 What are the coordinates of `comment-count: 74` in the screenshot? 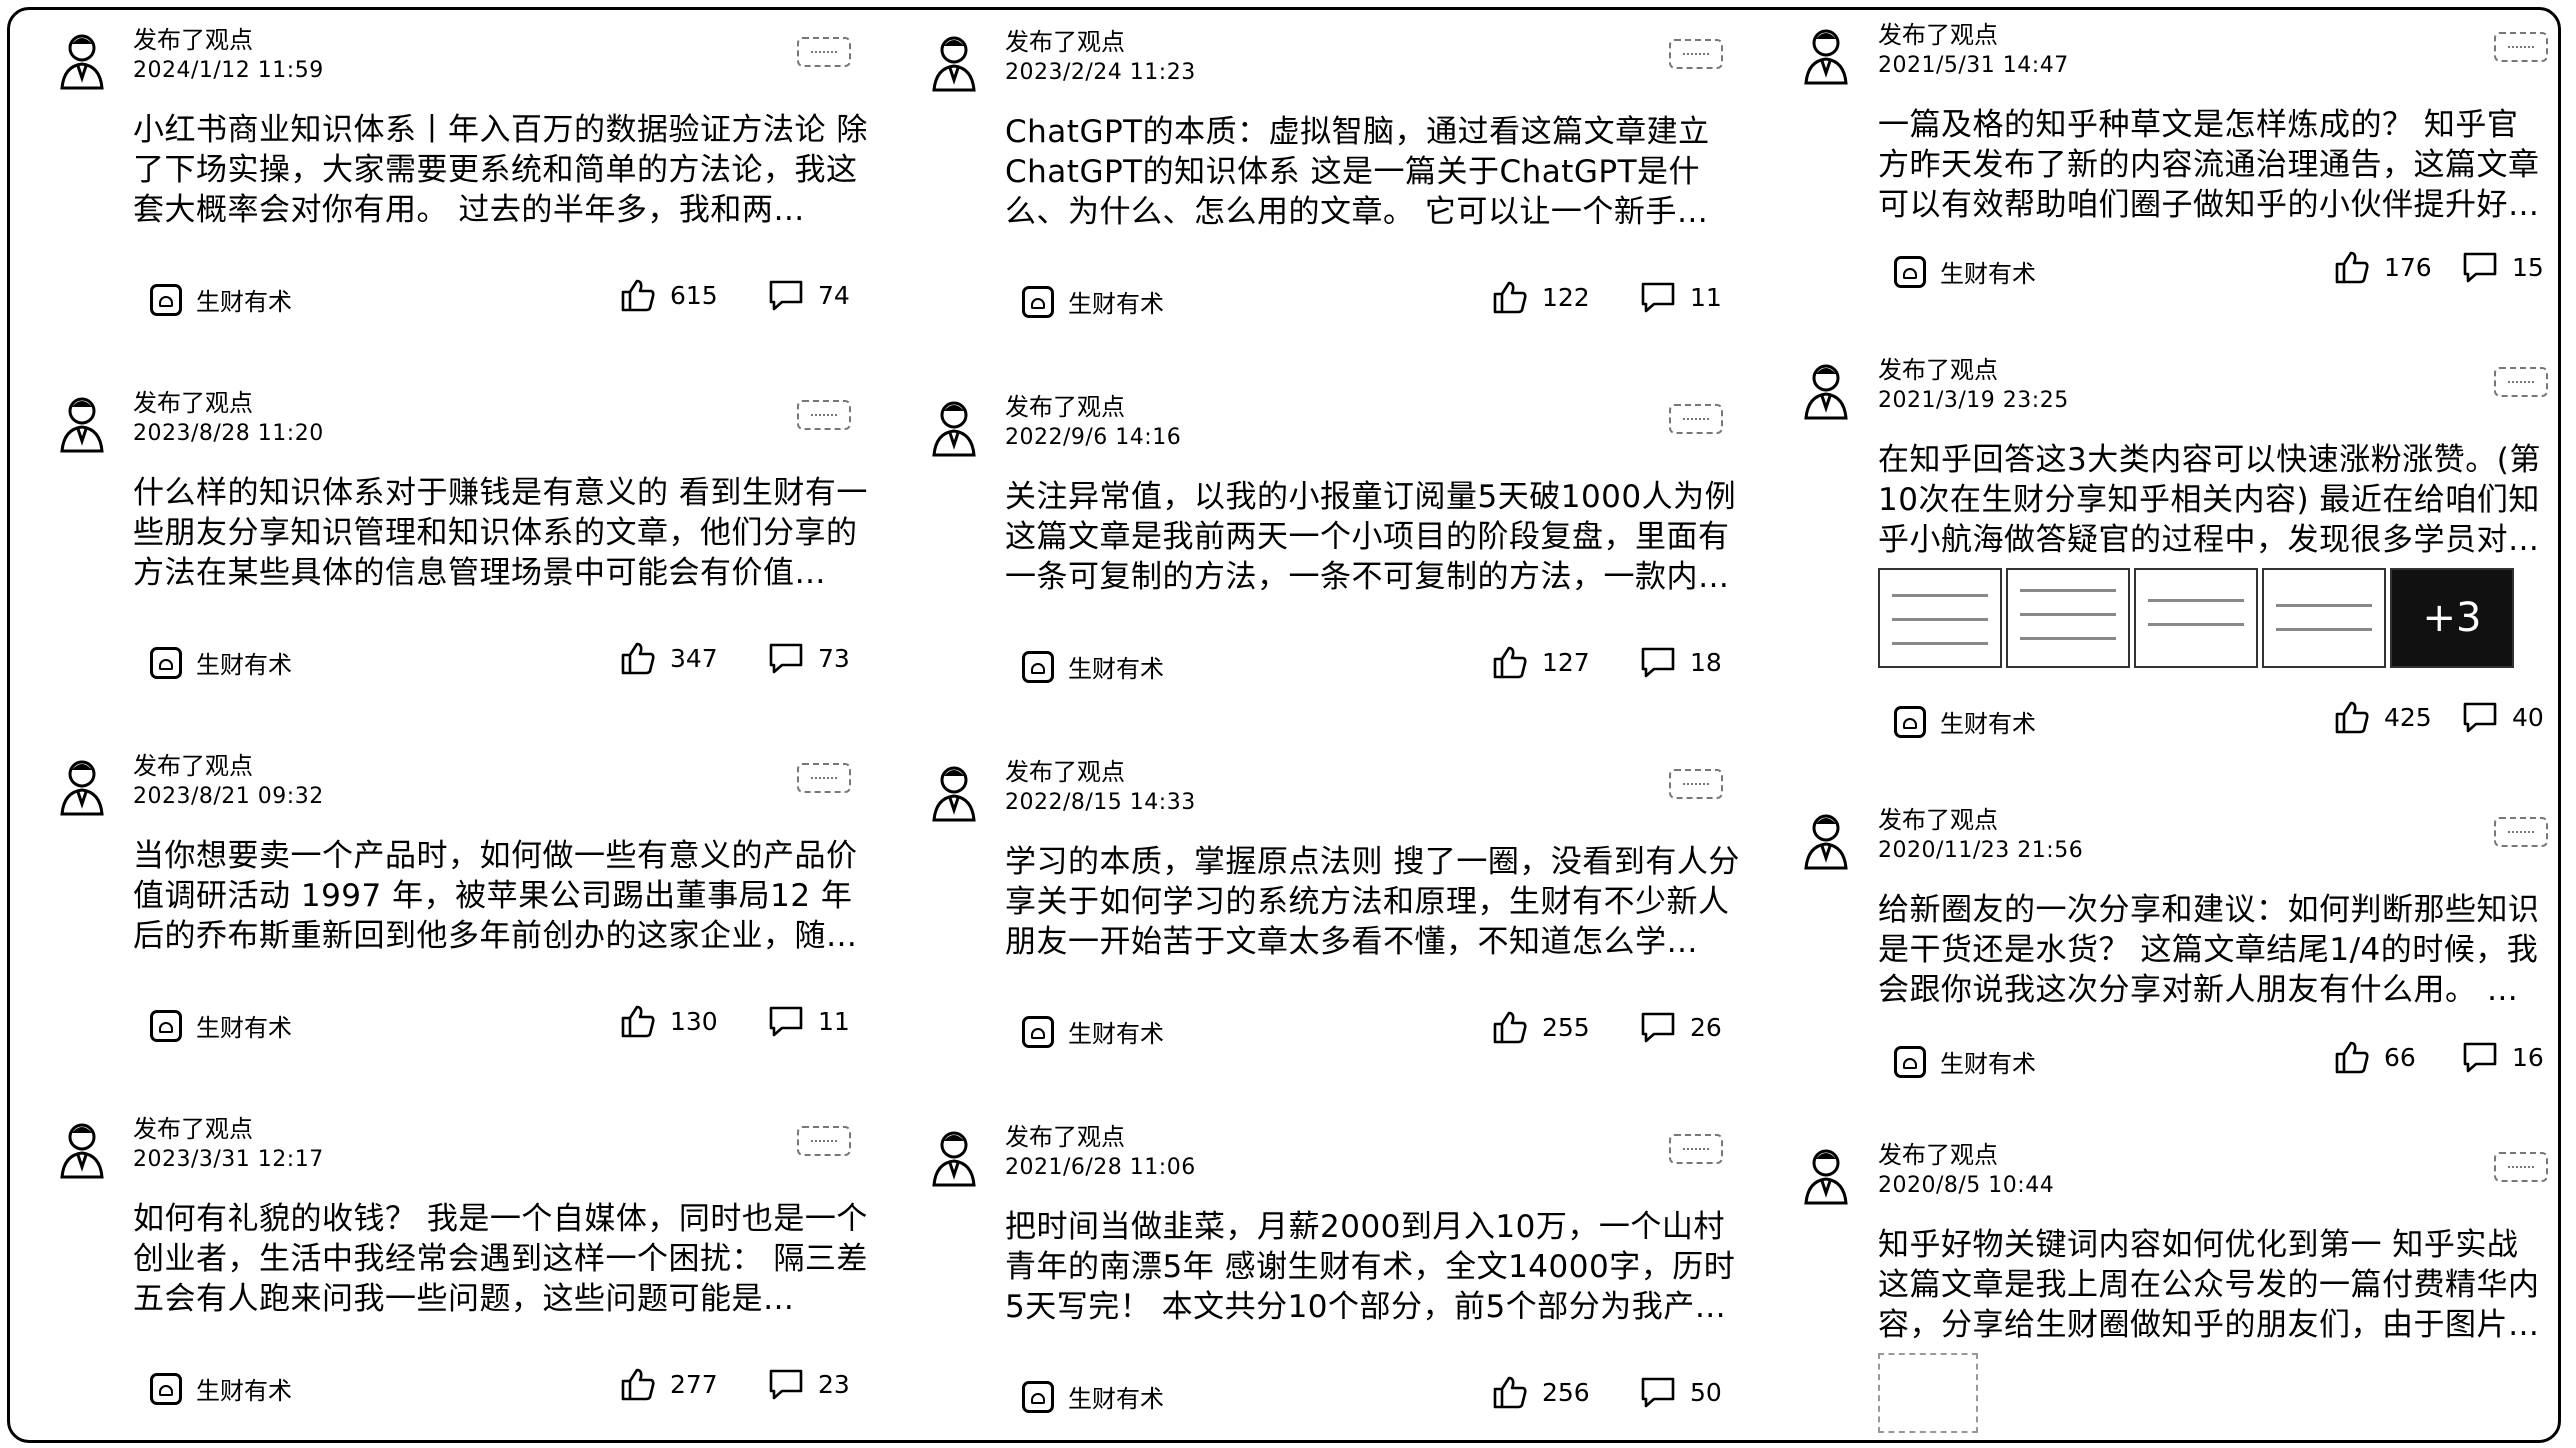 It's located at (834, 295).